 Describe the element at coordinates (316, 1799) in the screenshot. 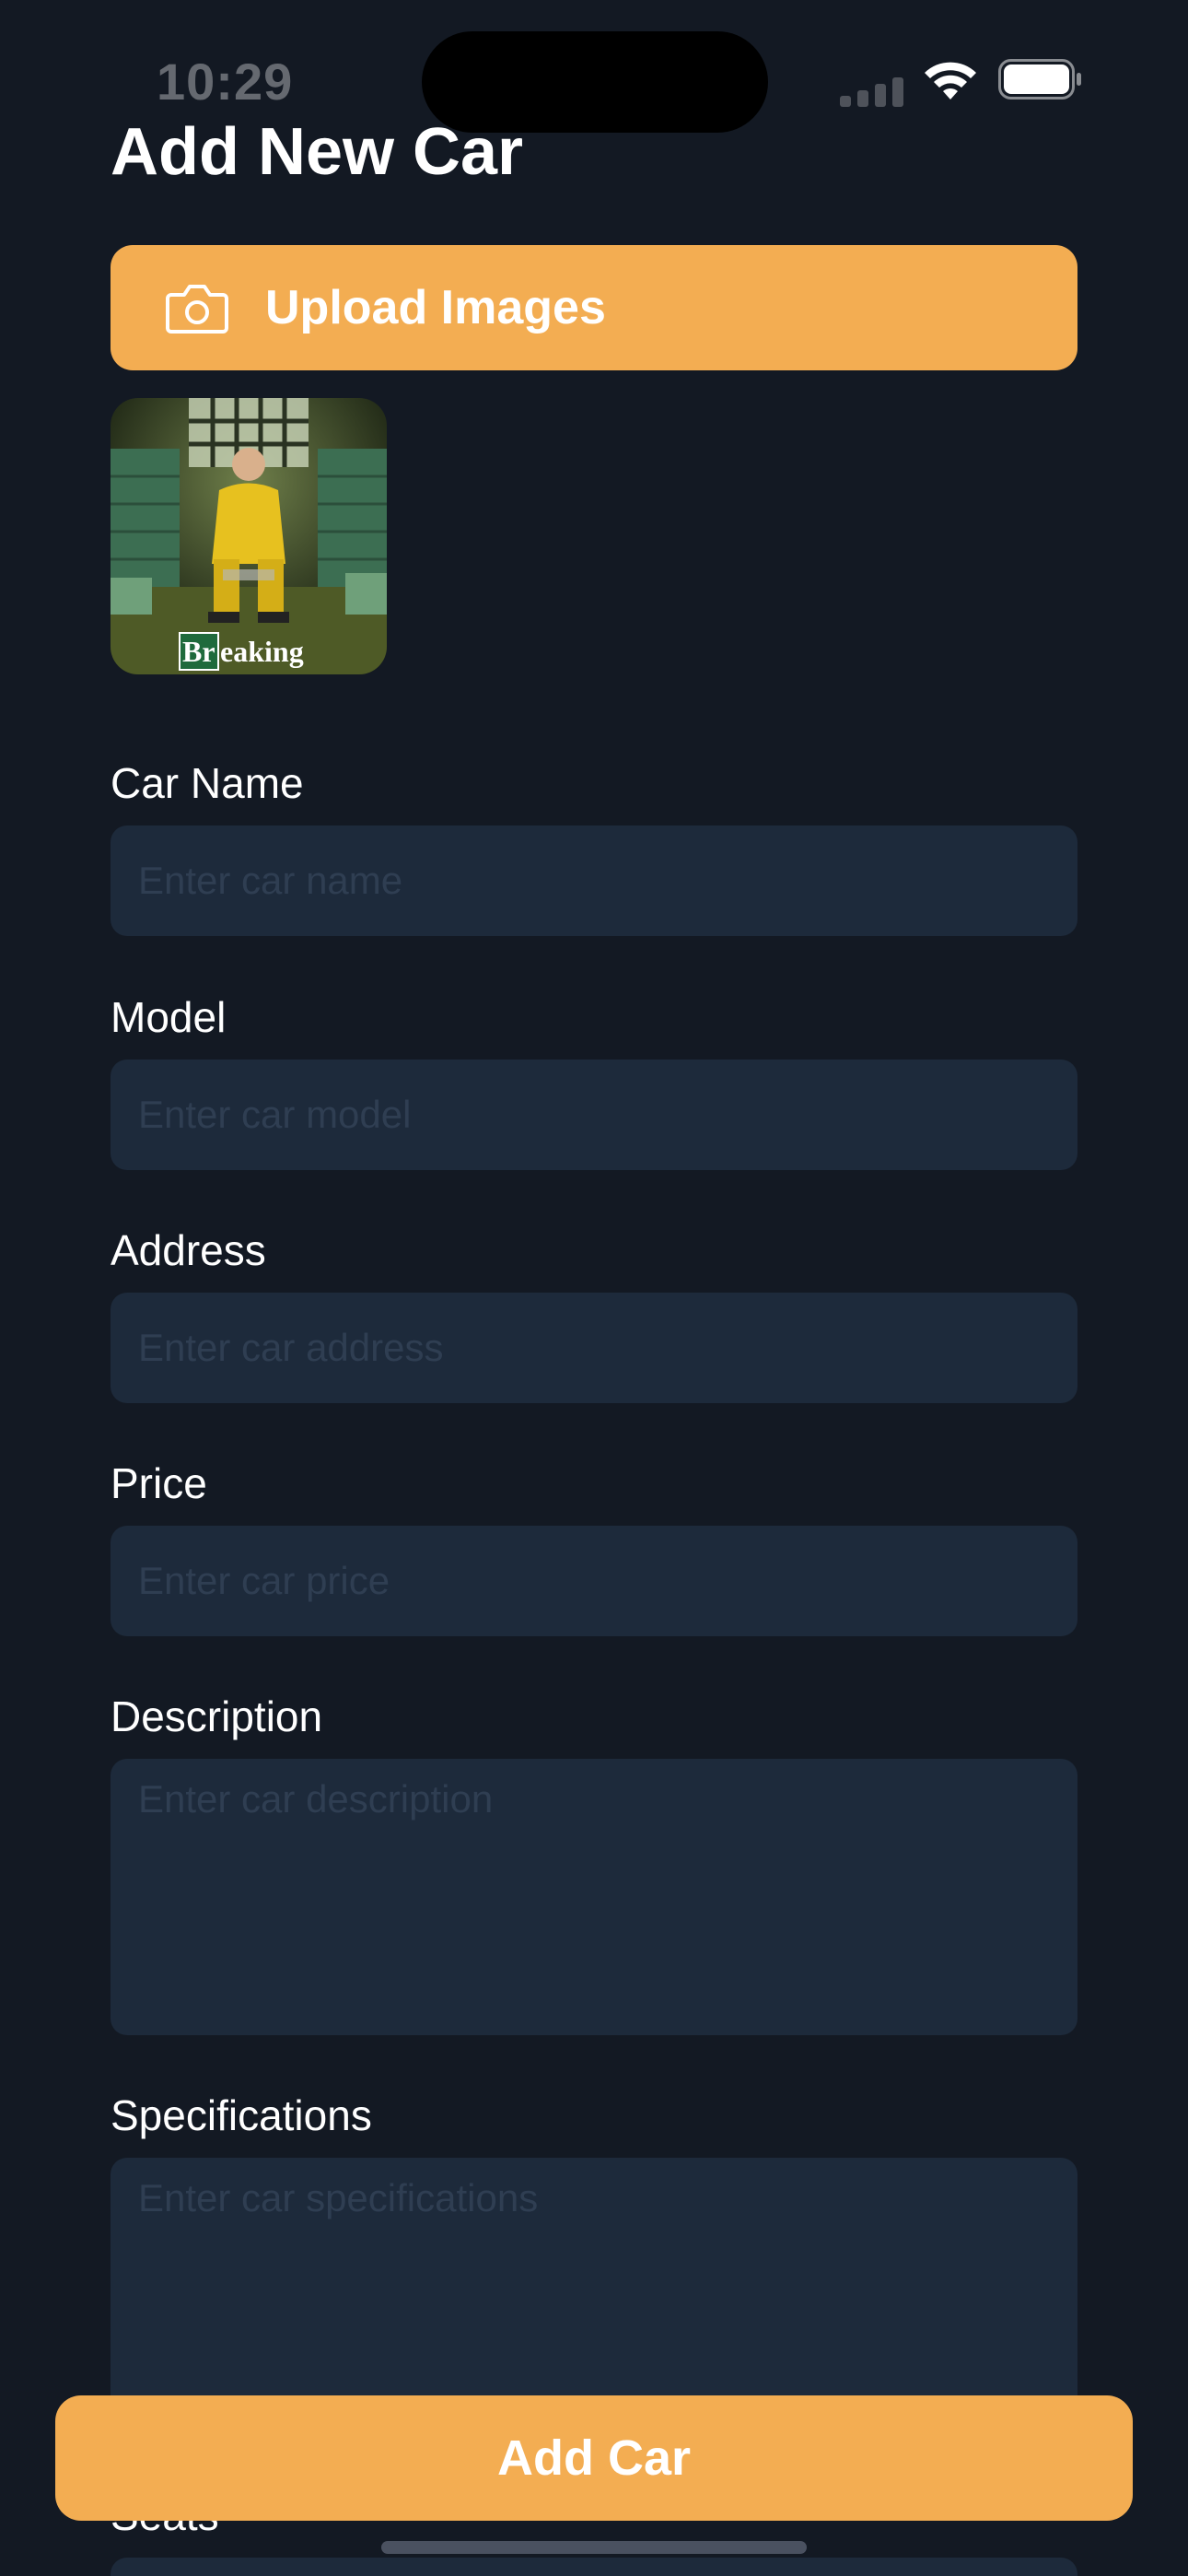

I see `description-placeholder: Enter car description` at that location.